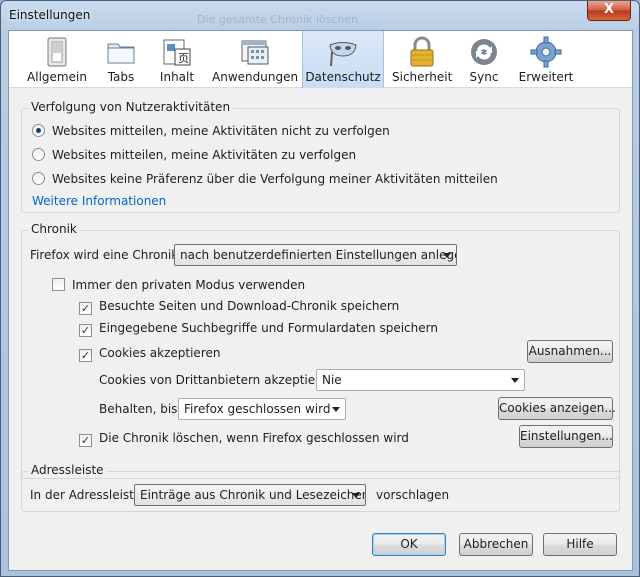 The width and height of the screenshot is (640, 577). I want to click on svg-text: 页, so click(183, 58).